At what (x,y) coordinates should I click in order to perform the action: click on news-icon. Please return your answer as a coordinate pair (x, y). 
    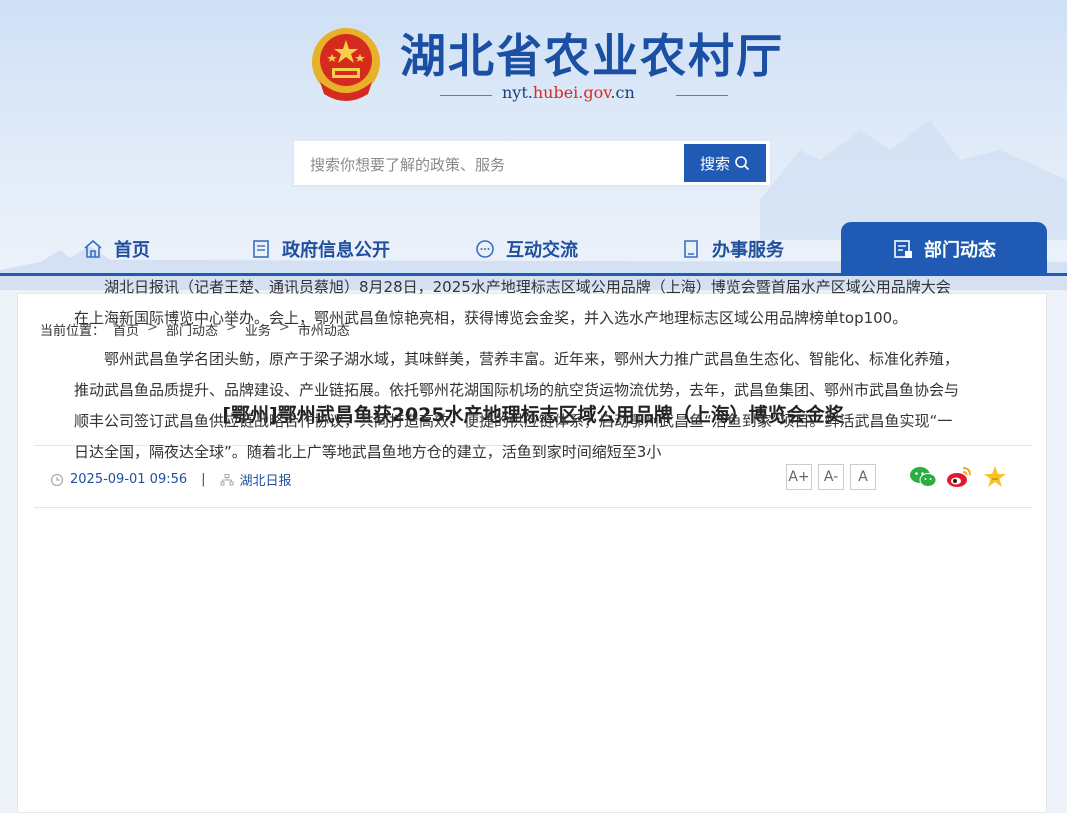
    Looking at the image, I should click on (903, 249).